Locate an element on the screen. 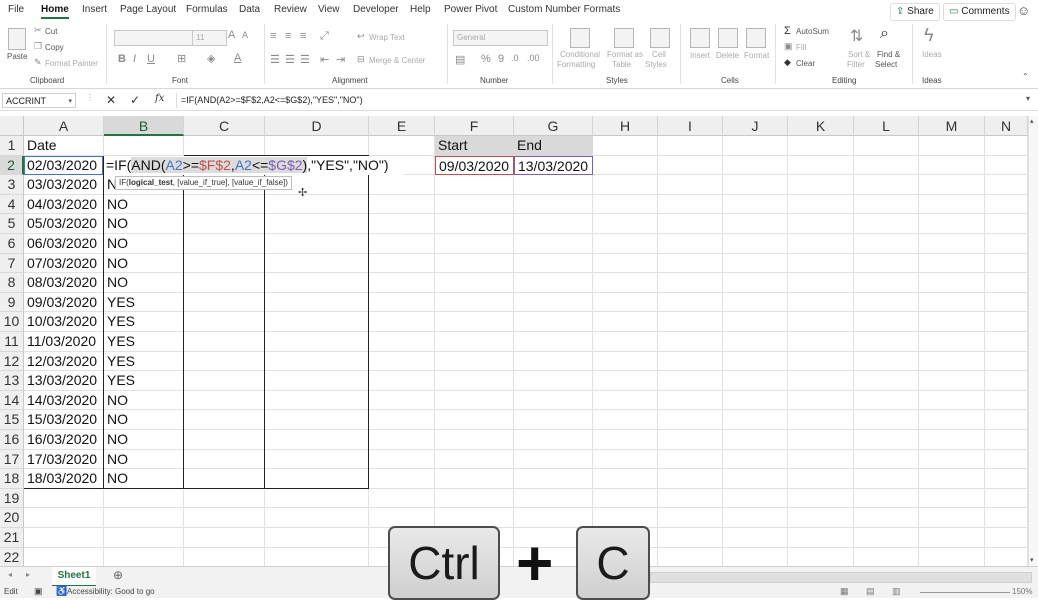  find-select-label-2: Select is located at coordinates (886, 64).